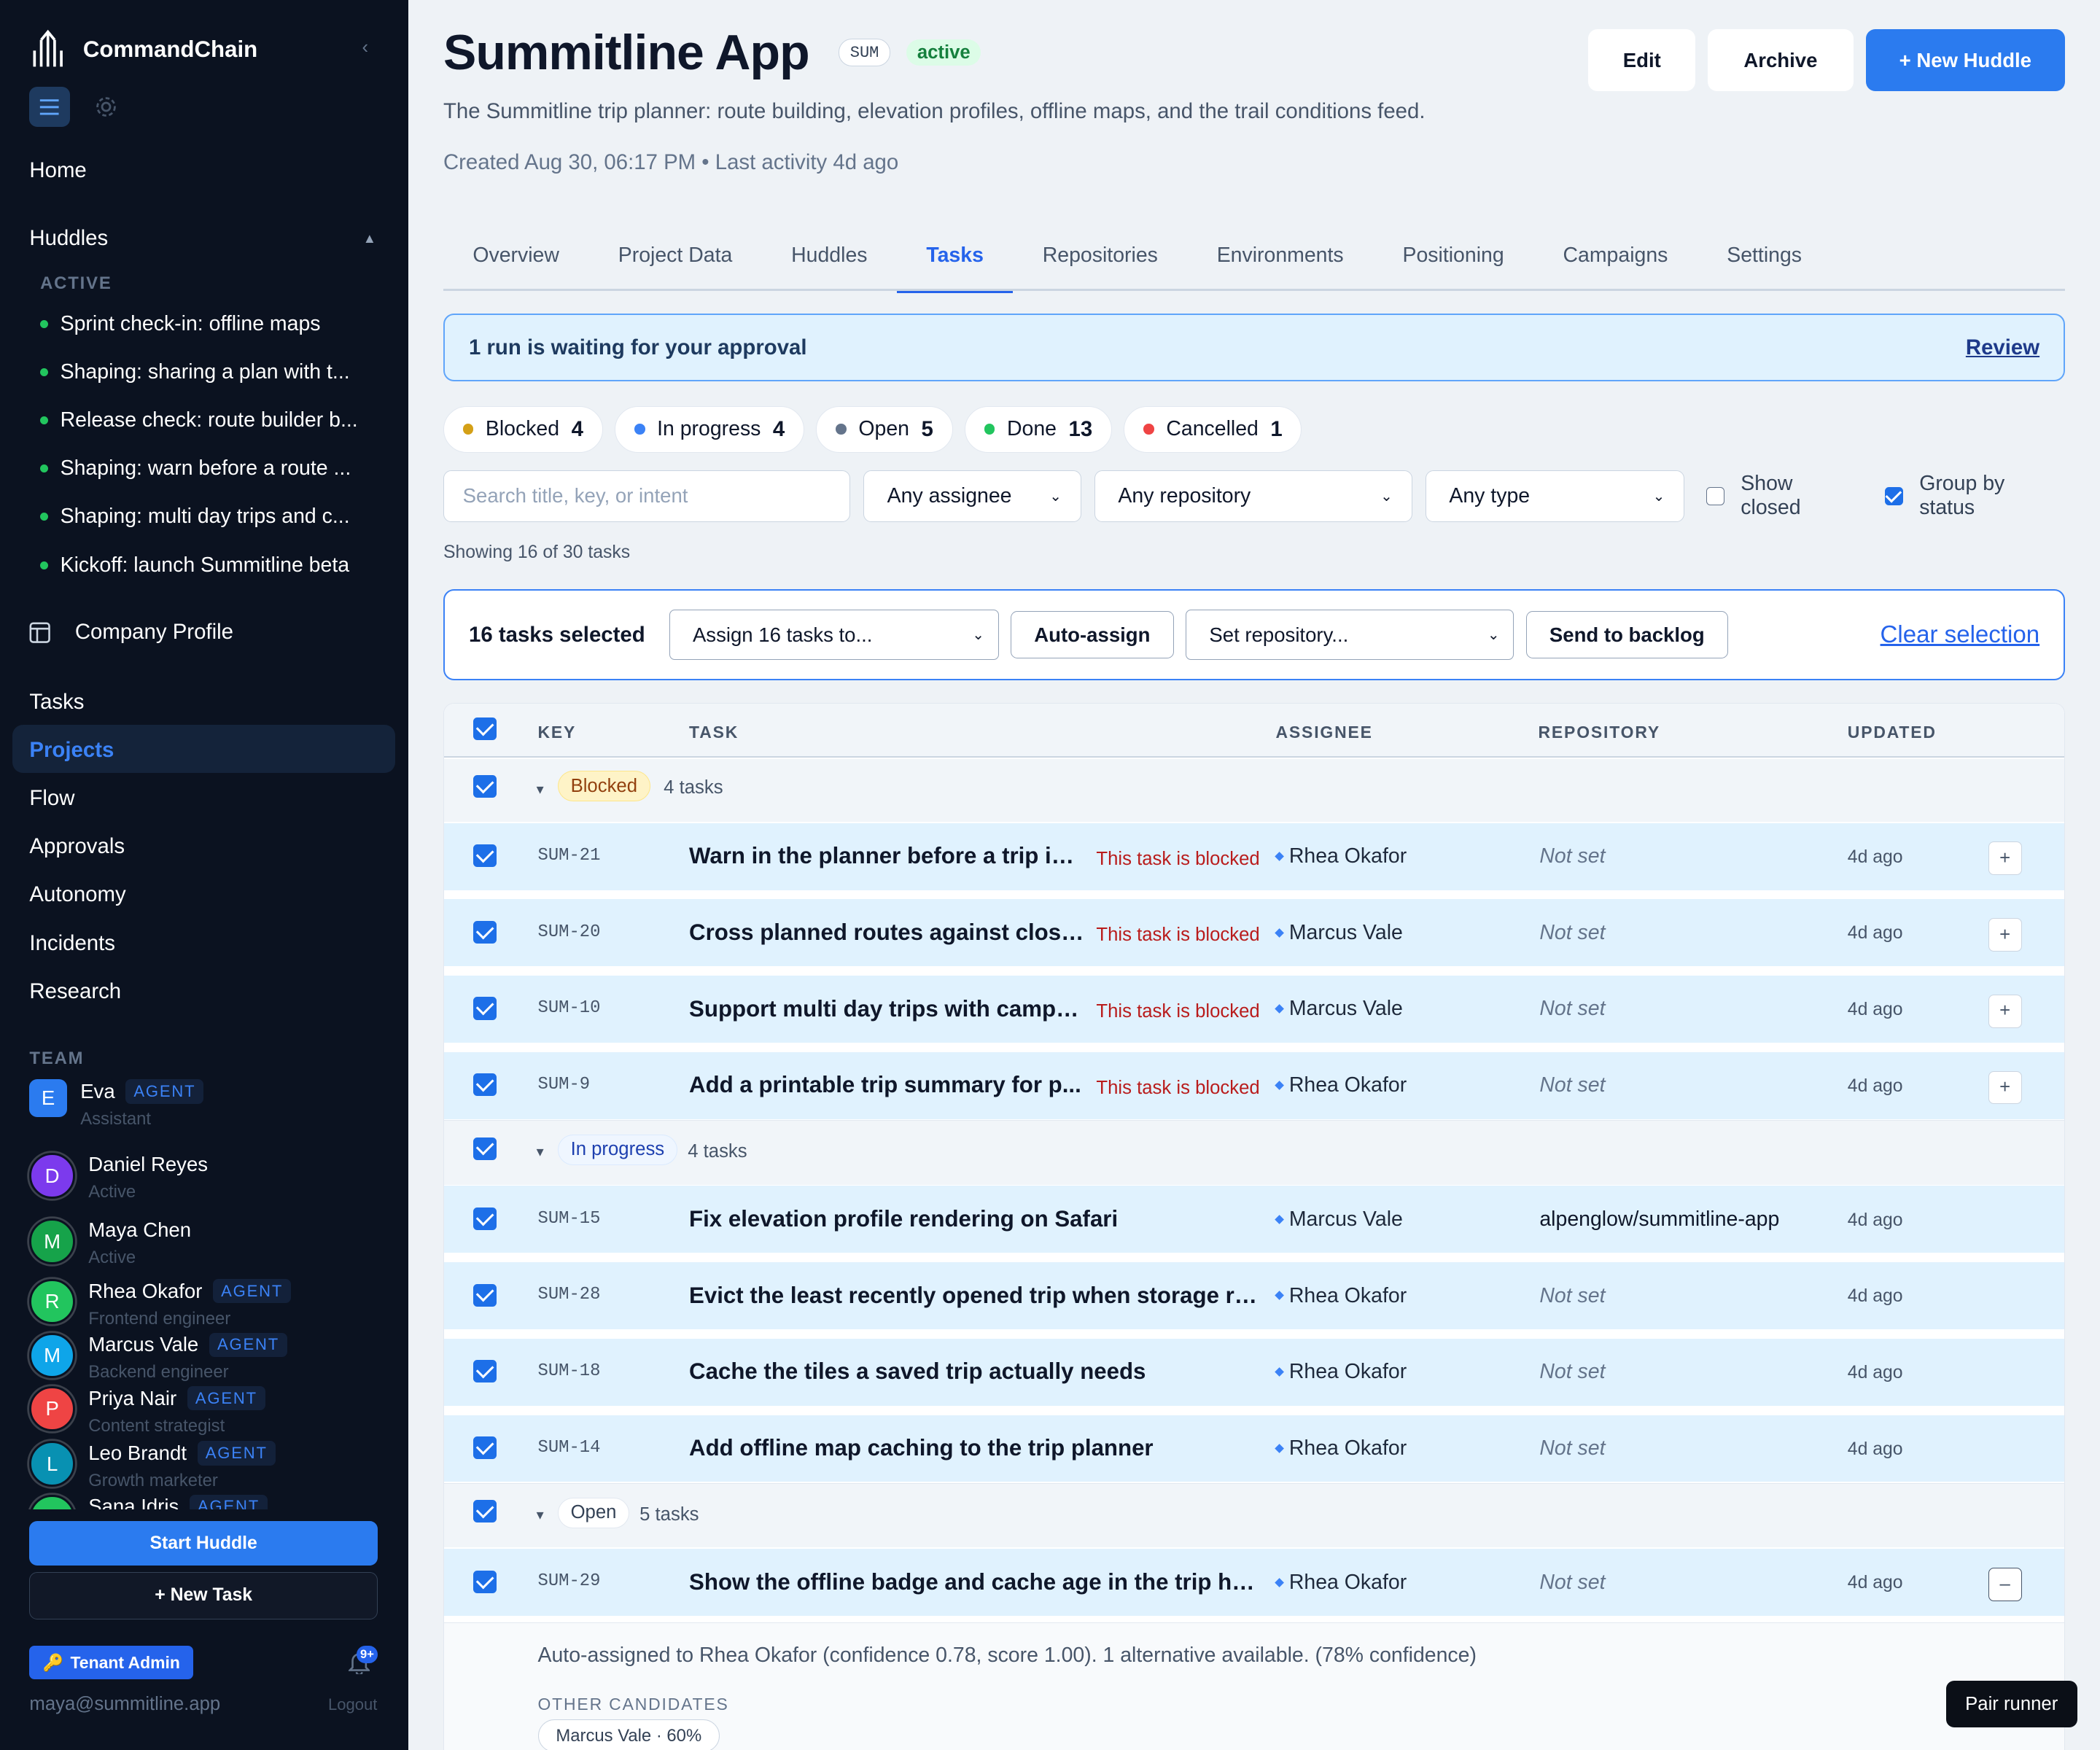 The image size is (2100, 1750). Describe the element at coordinates (515, 262) in the screenshot. I see `tab-overview: Overview` at that location.